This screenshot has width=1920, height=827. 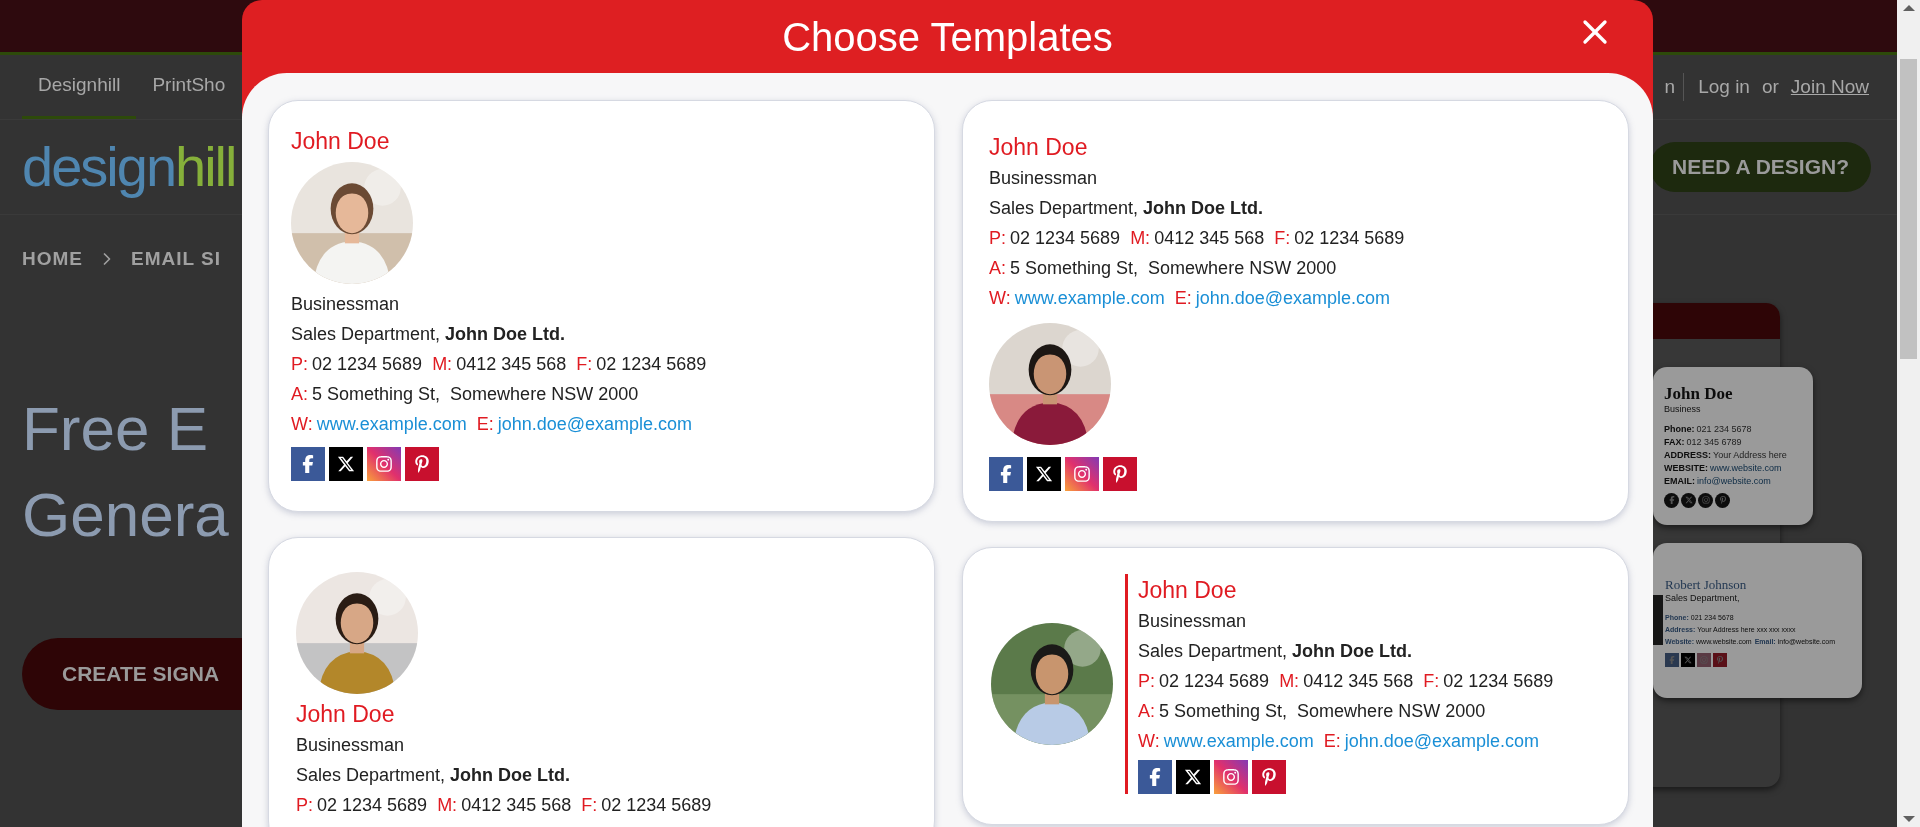 What do you see at coordinates (1687, 455) in the screenshot?
I see `sample-label: ADDRESS:` at bounding box center [1687, 455].